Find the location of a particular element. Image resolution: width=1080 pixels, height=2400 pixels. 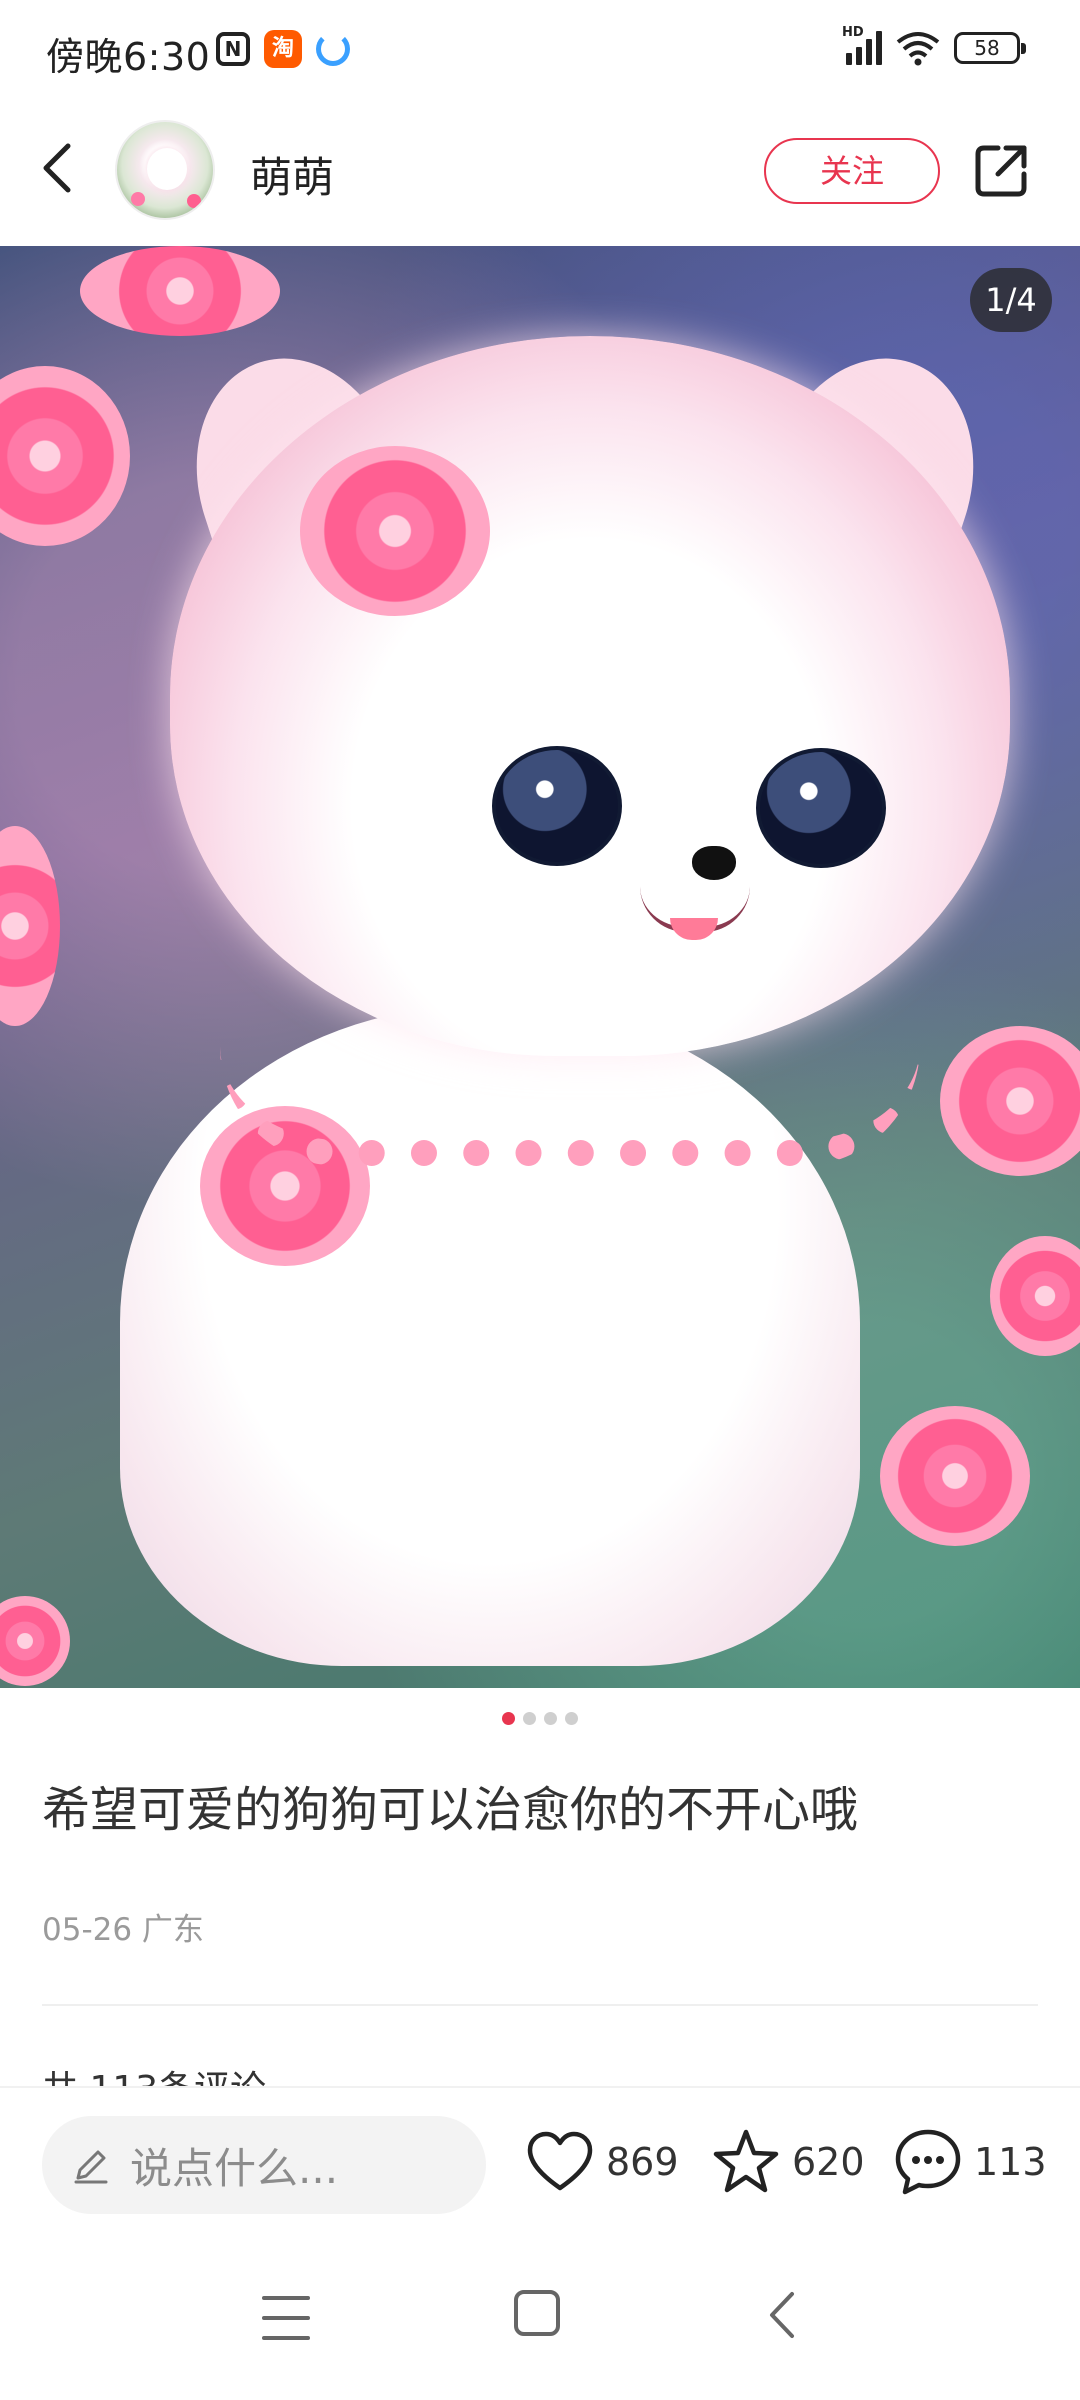

status-notification-icons: N 淘 is located at coordinates (283, 49).